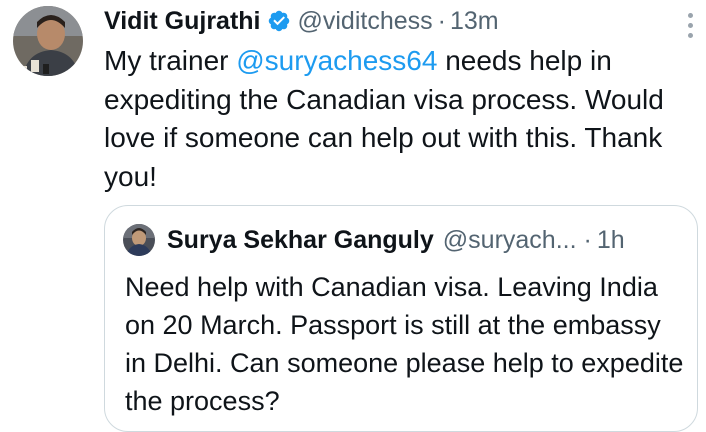 The height and width of the screenshot is (432, 706). Describe the element at coordinates (336, 60) in the screenshot. I see `mention-link: @suryachess64` at that location.